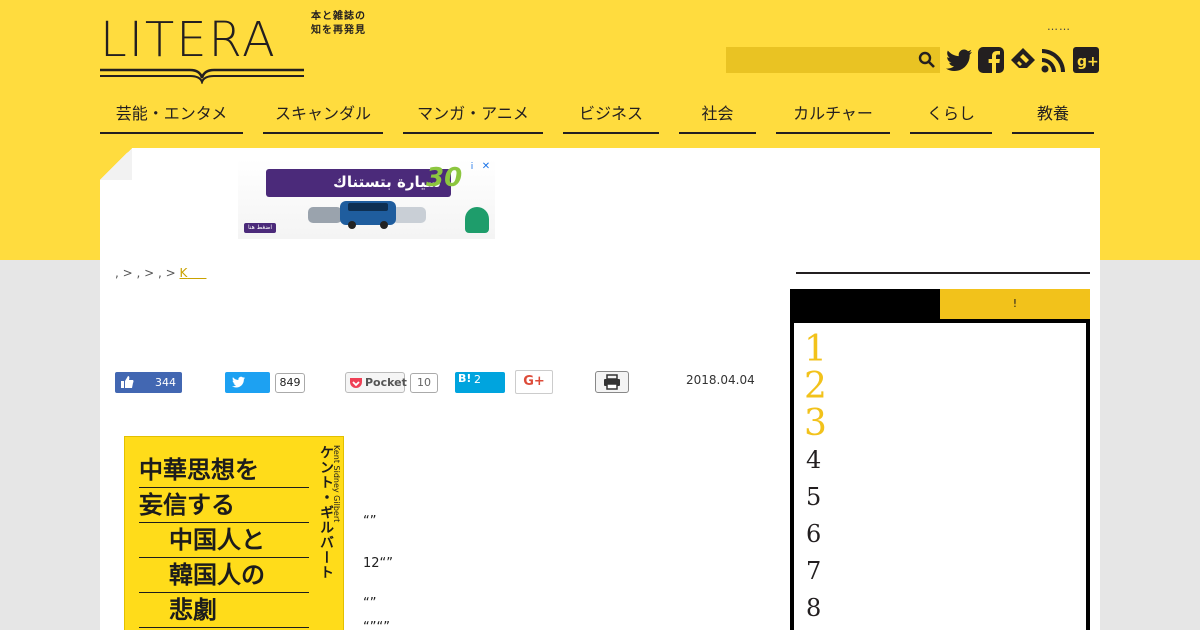 Image resolution: width=1200 pixels, height=630 pixels. What do you see at coordinates (813, 460) in the screenshot?
I see `rank-number: 4` at bounding box center [813, 460].